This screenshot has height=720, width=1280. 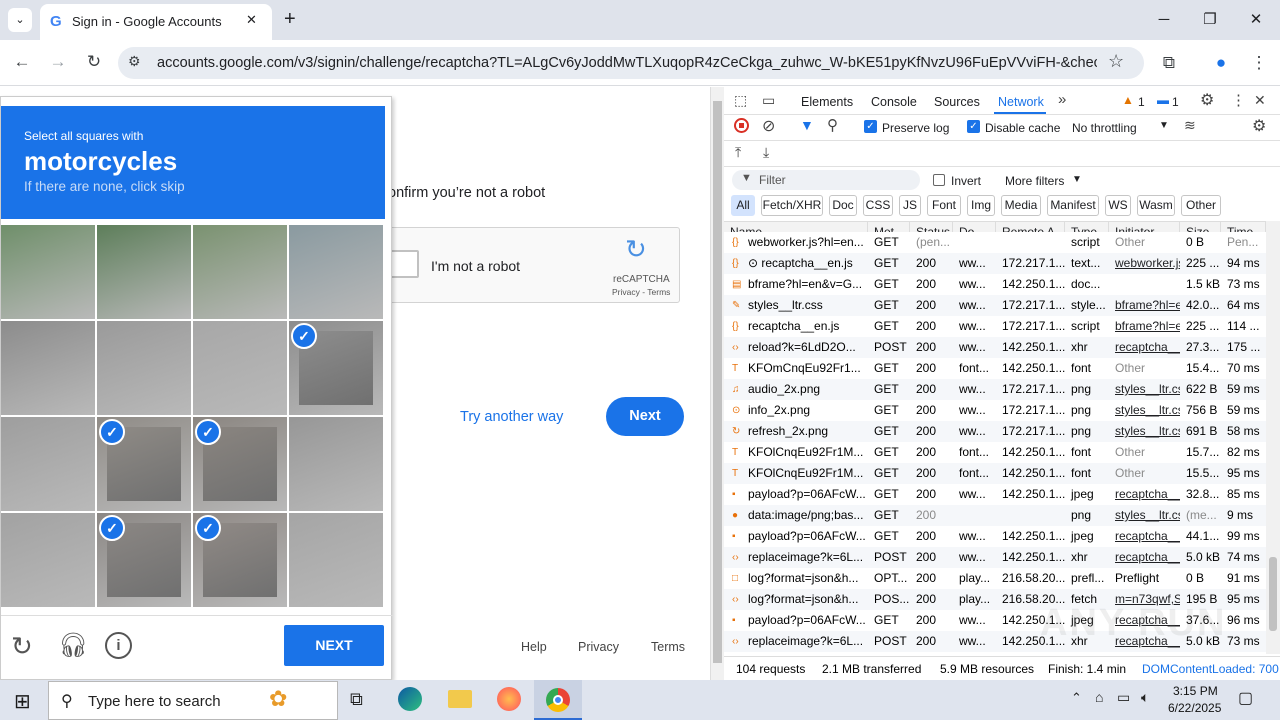 What do you see at coordinates (251, 20) in the screenshot?
I see `tab-close-icon: ✕` at bounding box center [251, 20].